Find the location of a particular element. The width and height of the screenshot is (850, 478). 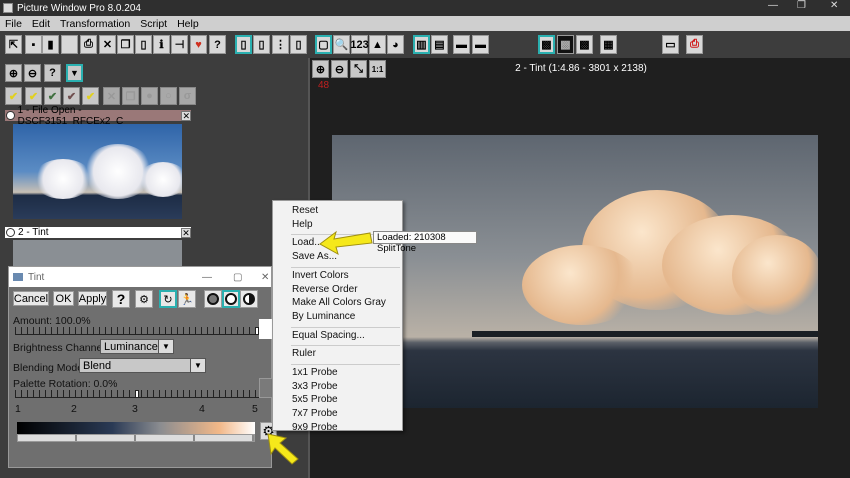

slider-thumb is located at coordinates (137, 394).